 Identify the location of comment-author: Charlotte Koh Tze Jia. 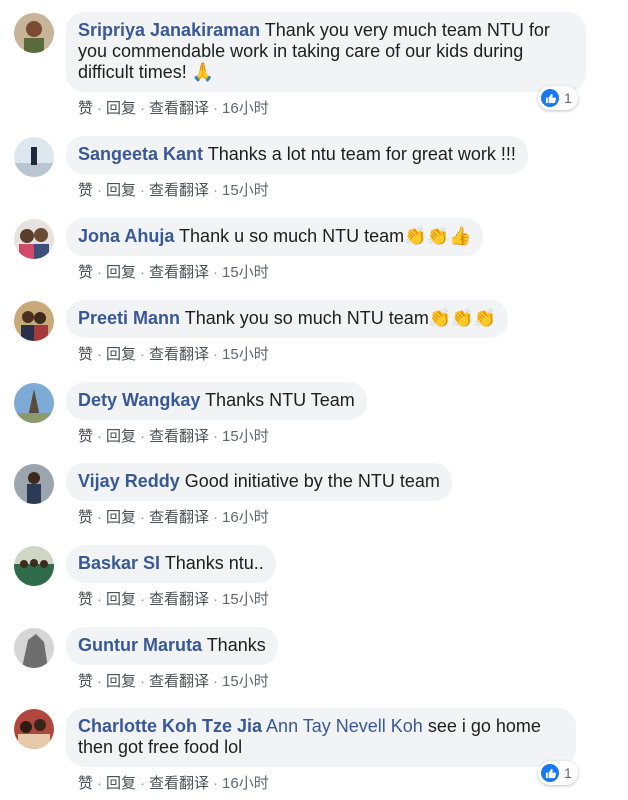
(170, 726).